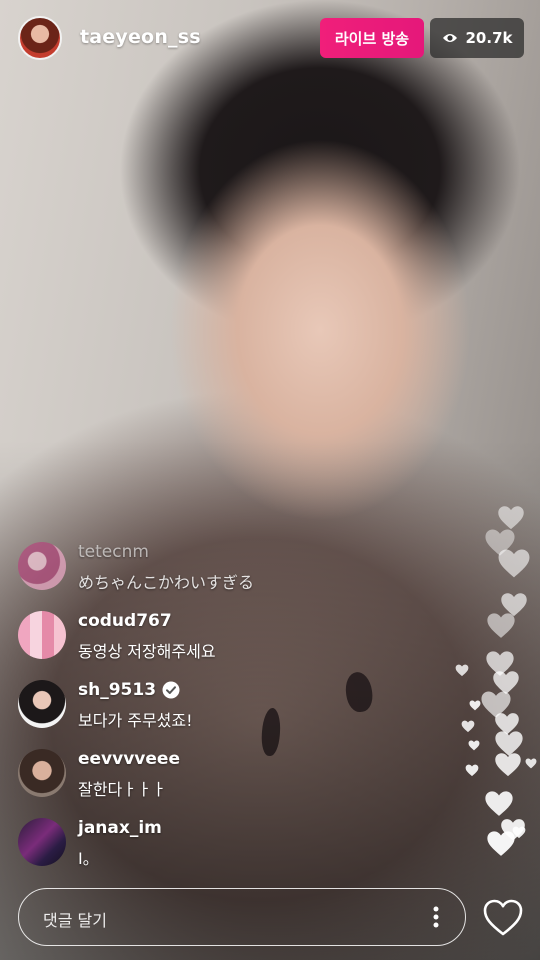 This screenshot has height=960, width=540. I want to click on commenter-username-text: sh_9513, so click(117, 690).